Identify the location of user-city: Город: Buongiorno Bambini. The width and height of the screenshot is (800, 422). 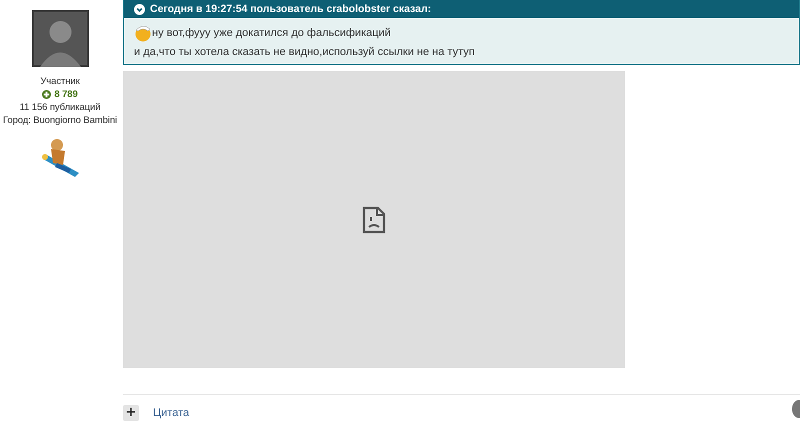
(60, 120).